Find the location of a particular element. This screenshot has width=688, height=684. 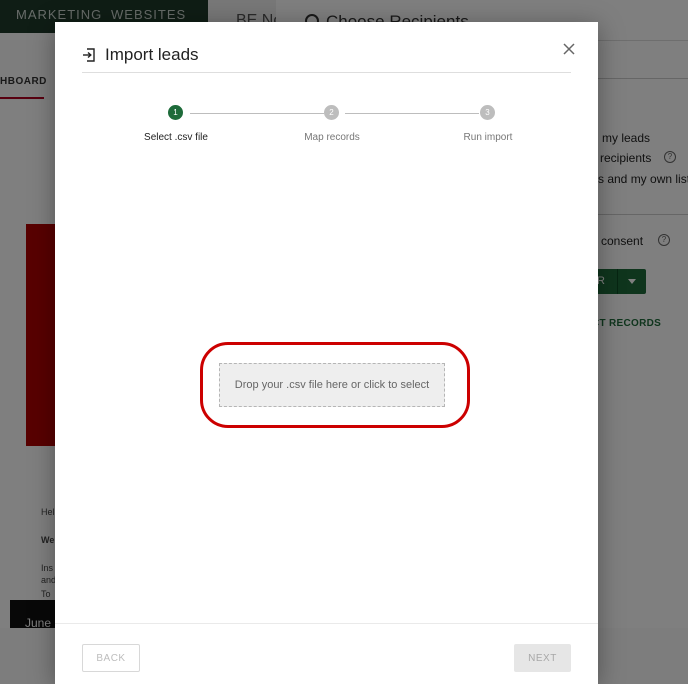

modal-header: Import leads is located at coordinates (328, 57).